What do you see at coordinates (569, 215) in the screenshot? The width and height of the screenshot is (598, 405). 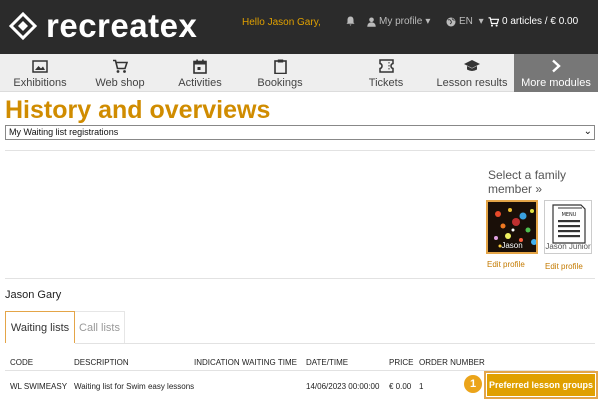 I see `svg-text: MENU` at bounding box center [569, 215].